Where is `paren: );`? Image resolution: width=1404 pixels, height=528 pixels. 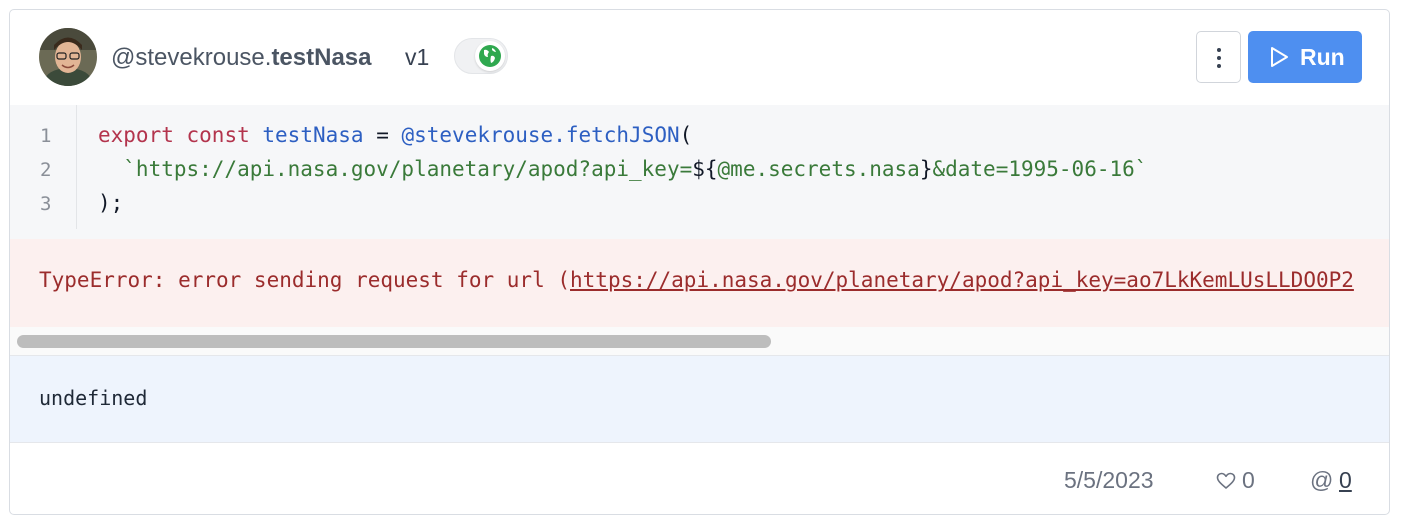
paren: ); is located at coordinates (111, 203).